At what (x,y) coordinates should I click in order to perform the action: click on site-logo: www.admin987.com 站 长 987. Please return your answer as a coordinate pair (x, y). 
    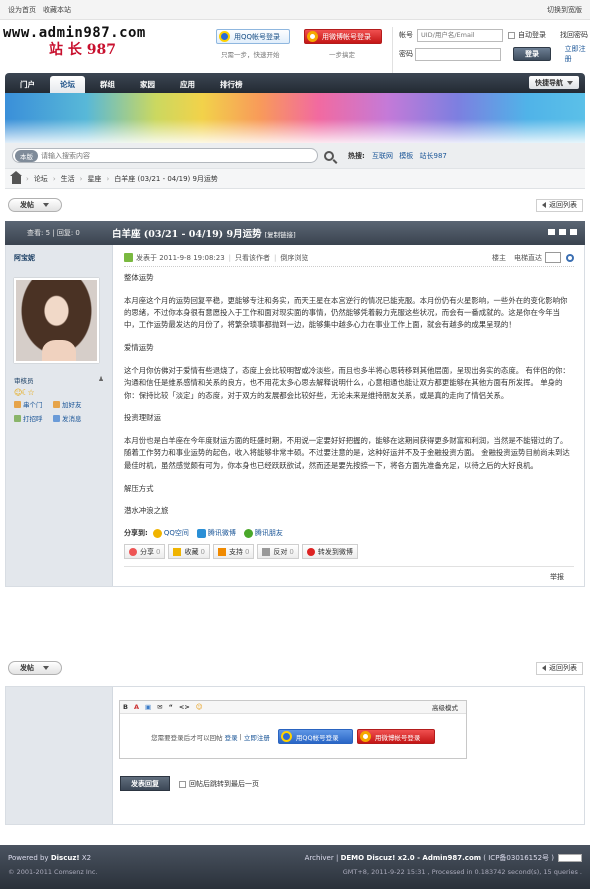
    Looking at the image, I should click on (78, 45).